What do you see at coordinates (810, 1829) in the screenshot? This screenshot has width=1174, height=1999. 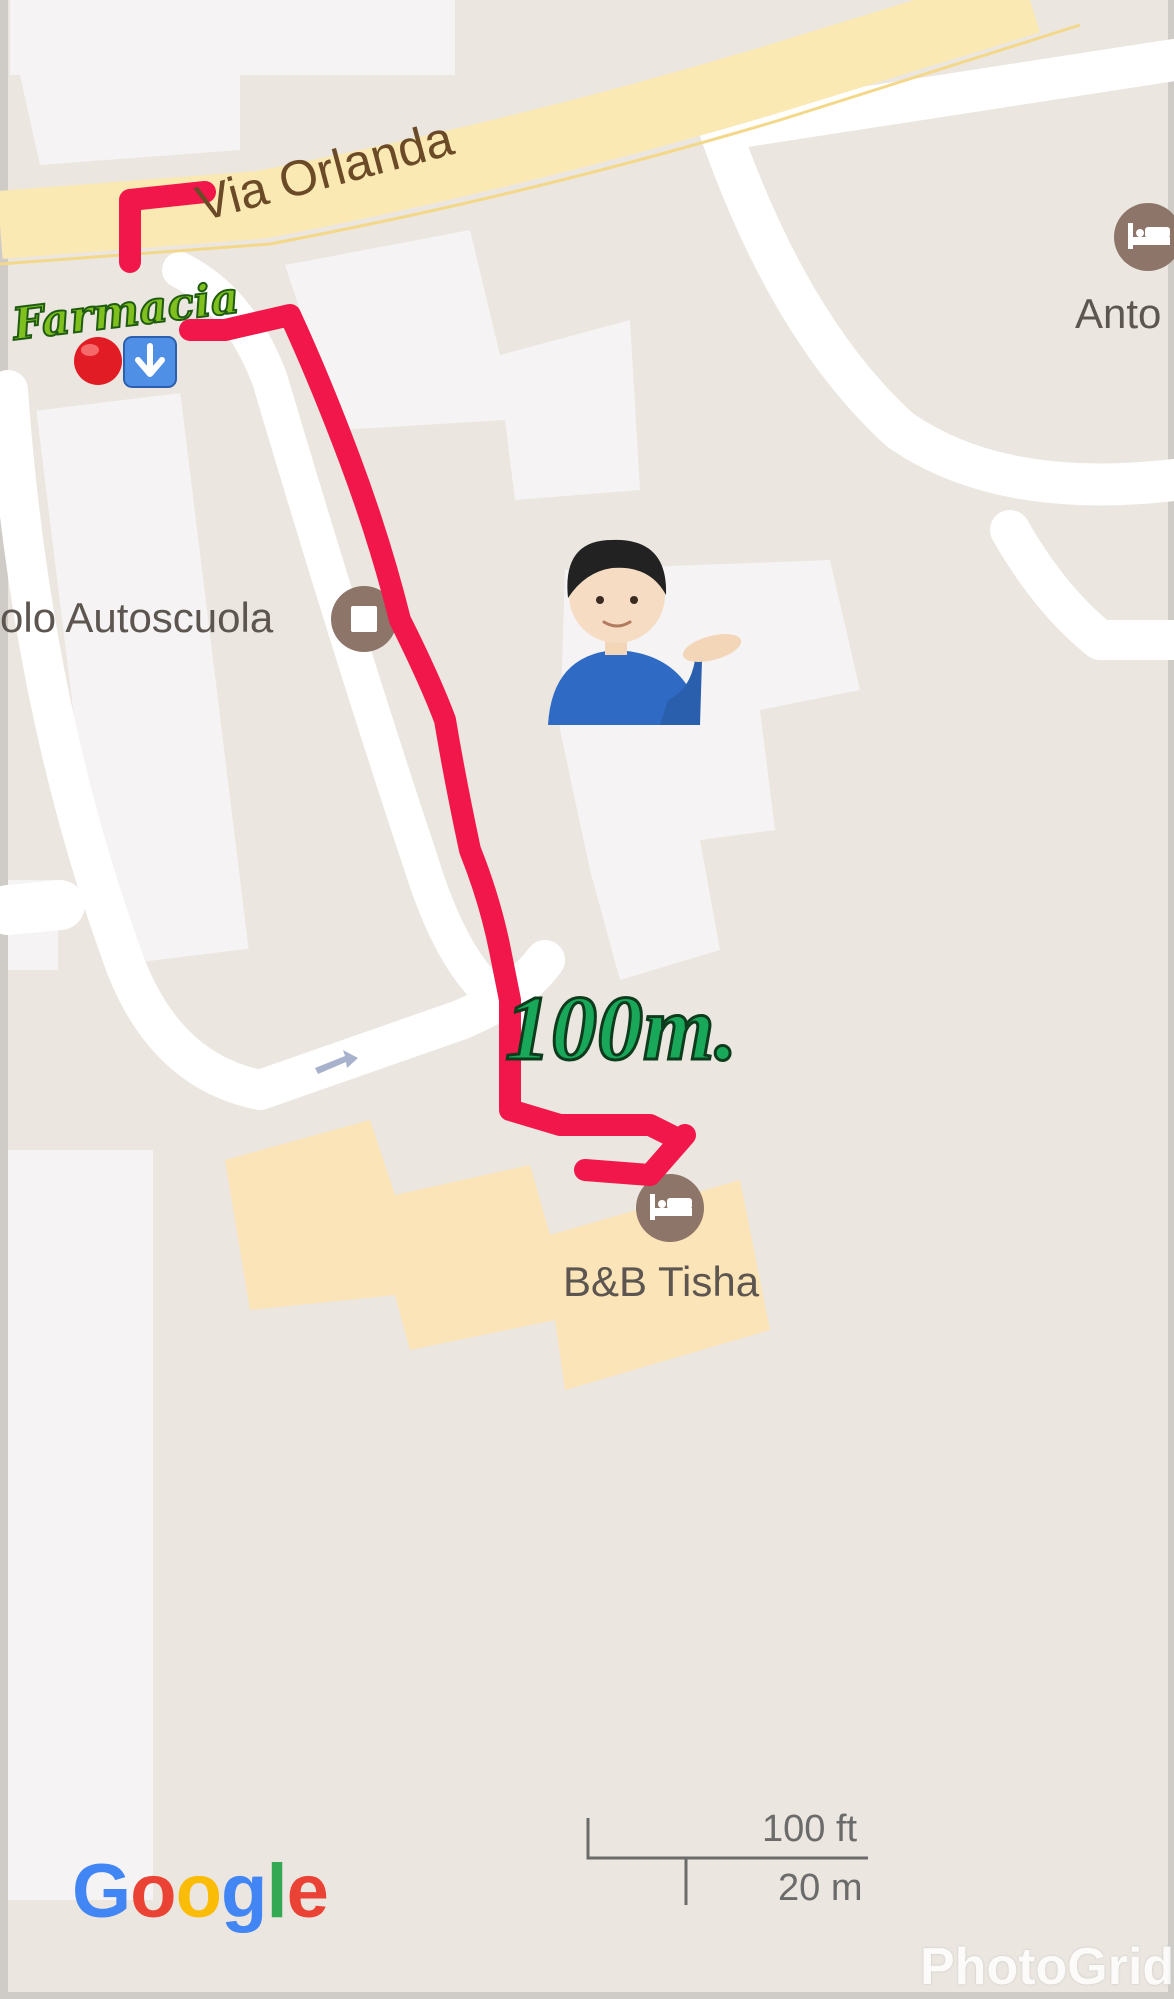 I see `scale-label-imperial: 100 ft` at bounding box center [810, 1829].